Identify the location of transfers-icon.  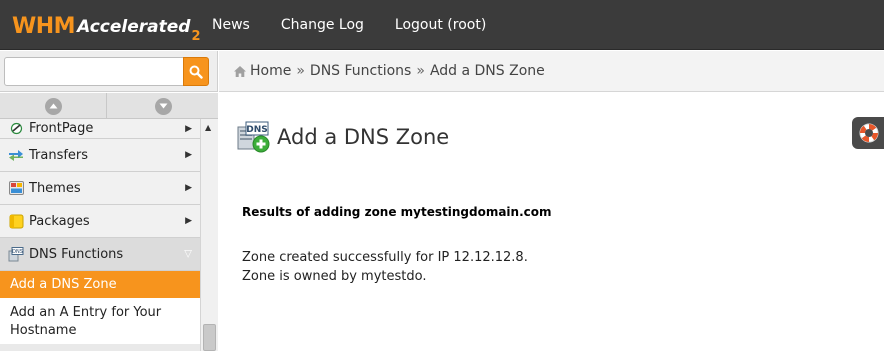
(16, 155).